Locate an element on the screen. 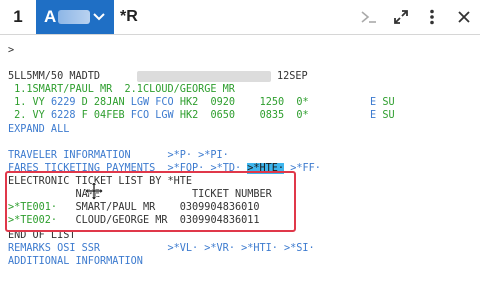 This screenshot has width=480, height=289. seg1-flag: 0* is located at coordinates (302, 102).